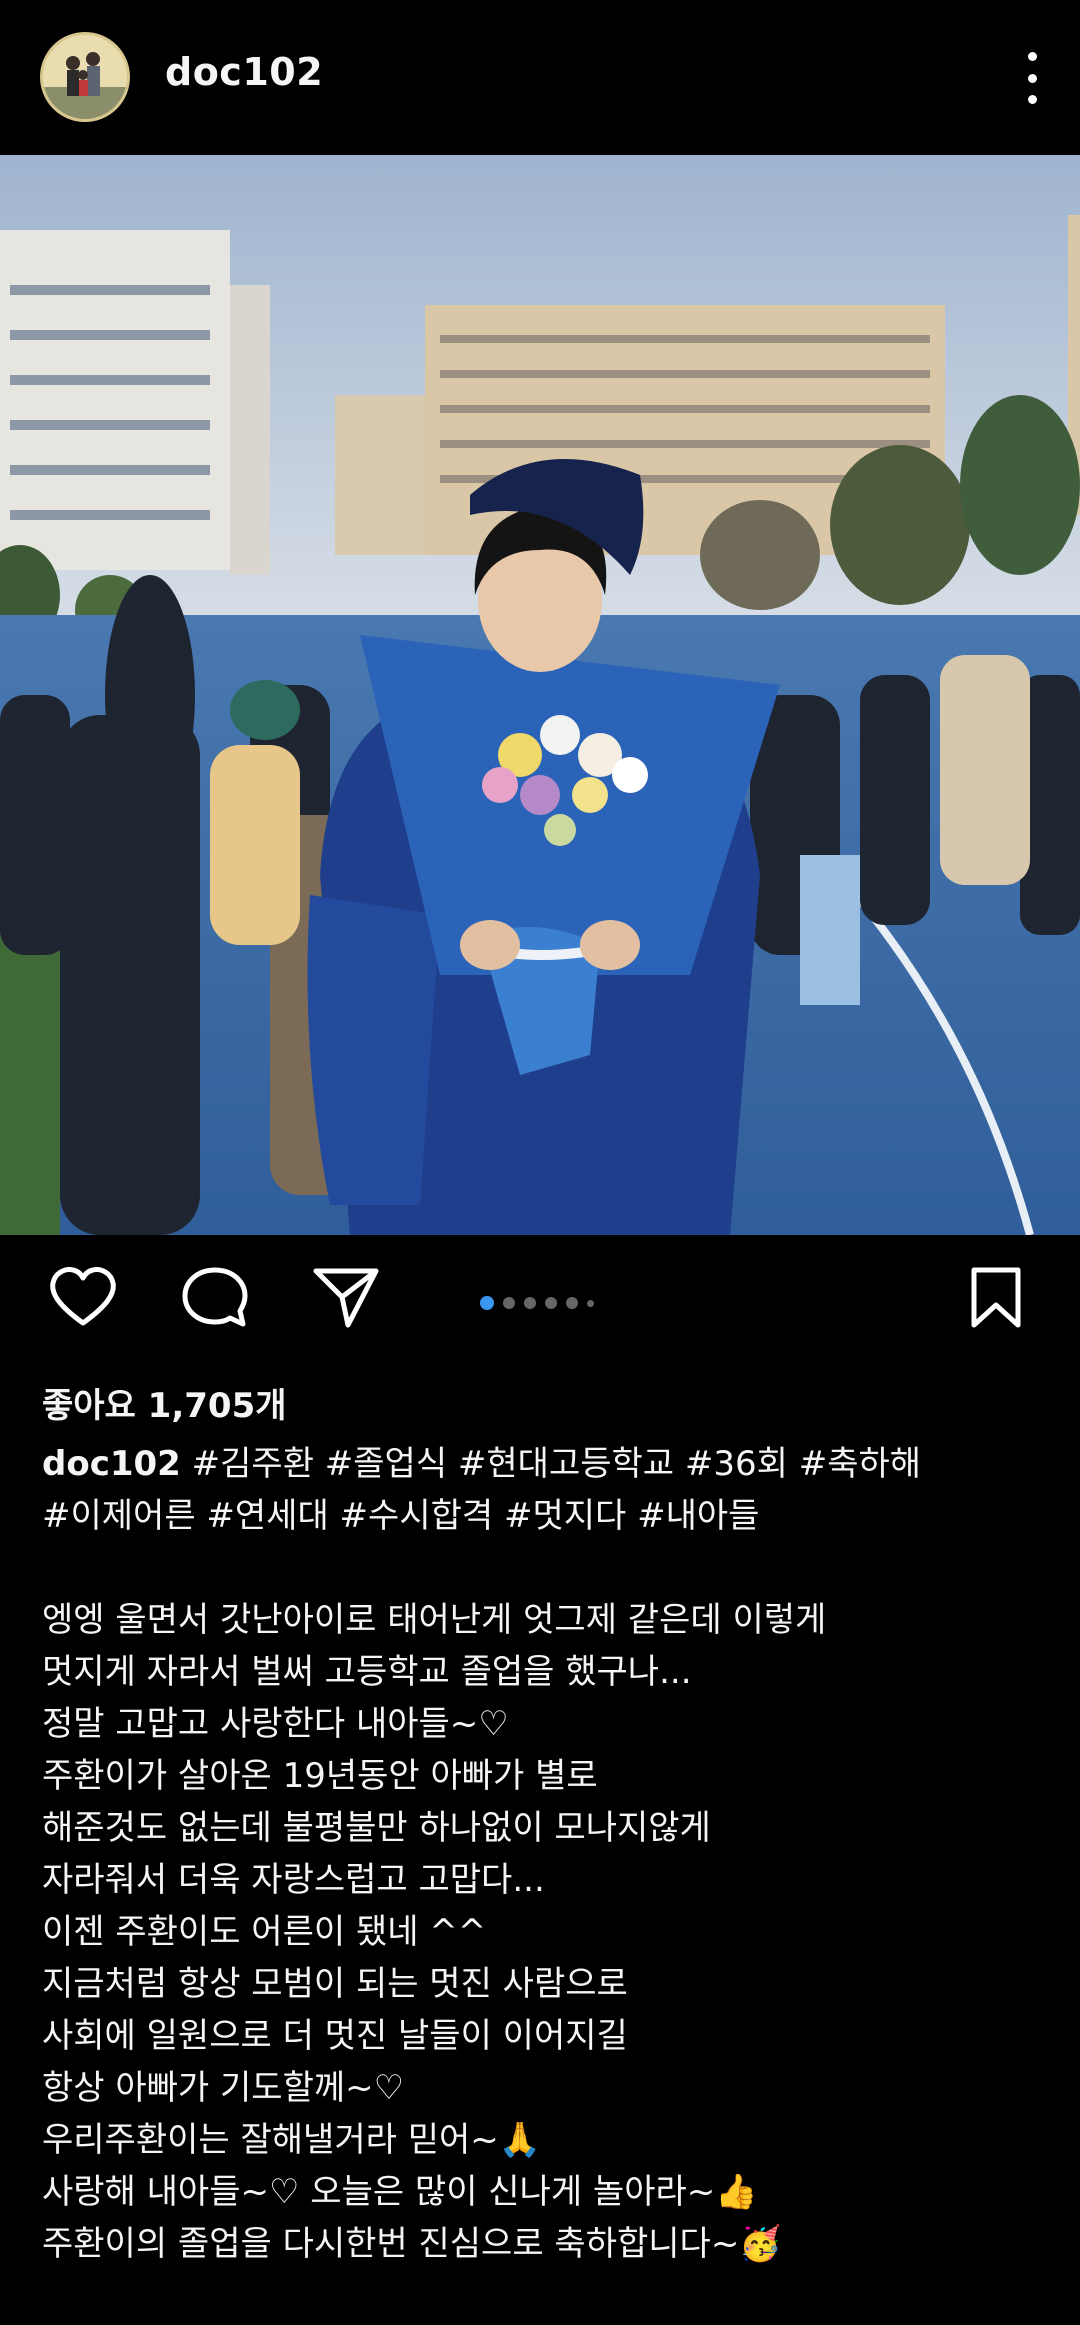  Describe the element at coordinates (347, 1299) in the screenshot. I see `share-icon` at that location.